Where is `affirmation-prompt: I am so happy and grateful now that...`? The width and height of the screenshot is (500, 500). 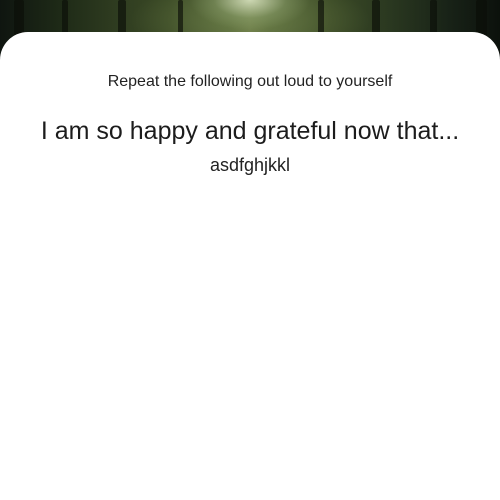
affirmation-prompt: I am so happy and grateful now that... is located at coordinates (250, 131).